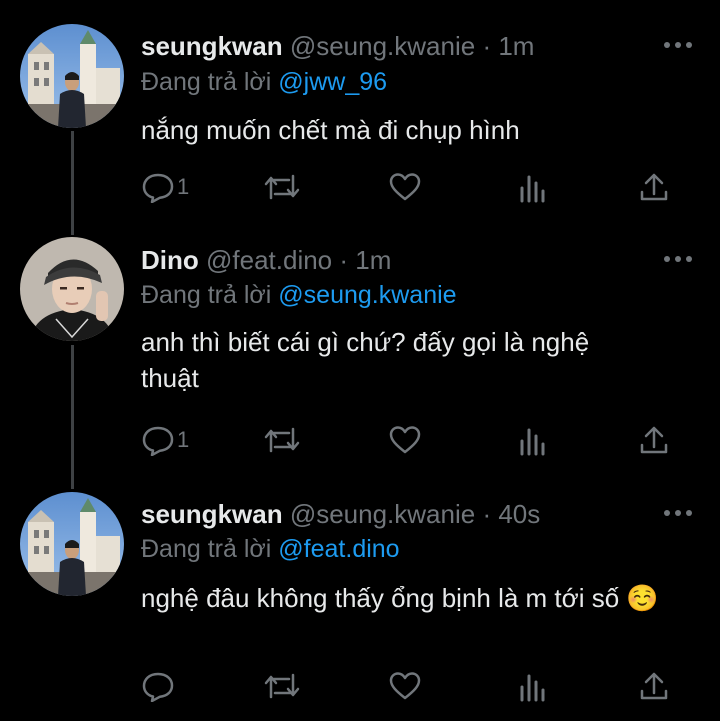 The width and height of the screenshot is (720, 721). I want to click on reply-icon, so click(158, 687).